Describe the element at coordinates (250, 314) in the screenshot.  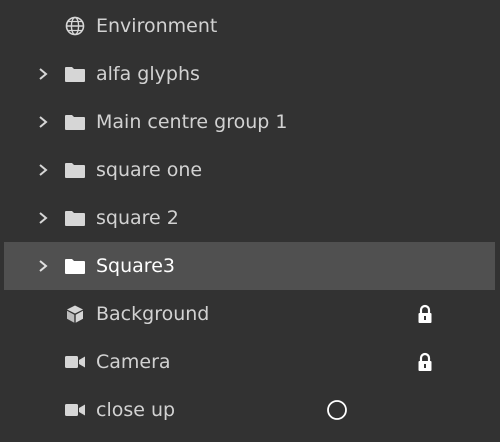
I see `layer-row-background: Background` at that location.